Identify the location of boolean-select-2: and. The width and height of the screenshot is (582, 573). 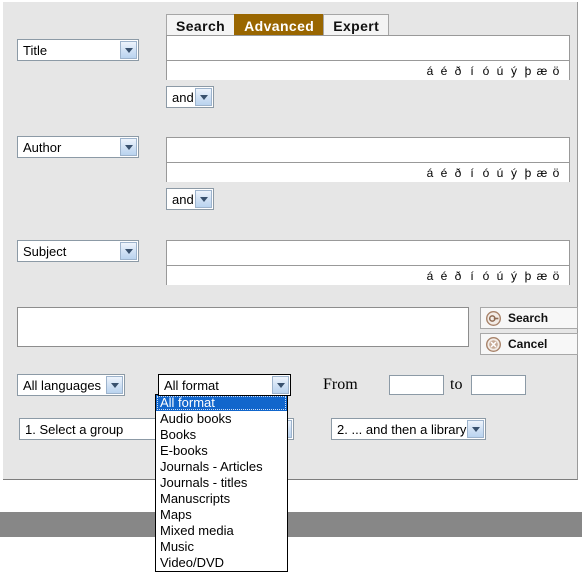
(190, 199).